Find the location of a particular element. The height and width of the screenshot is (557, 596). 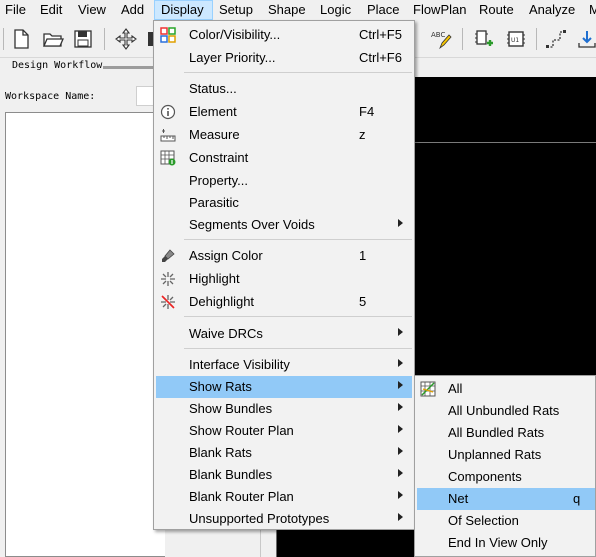

workflow-header: Design Workflow is located at coordinates (81, 67).